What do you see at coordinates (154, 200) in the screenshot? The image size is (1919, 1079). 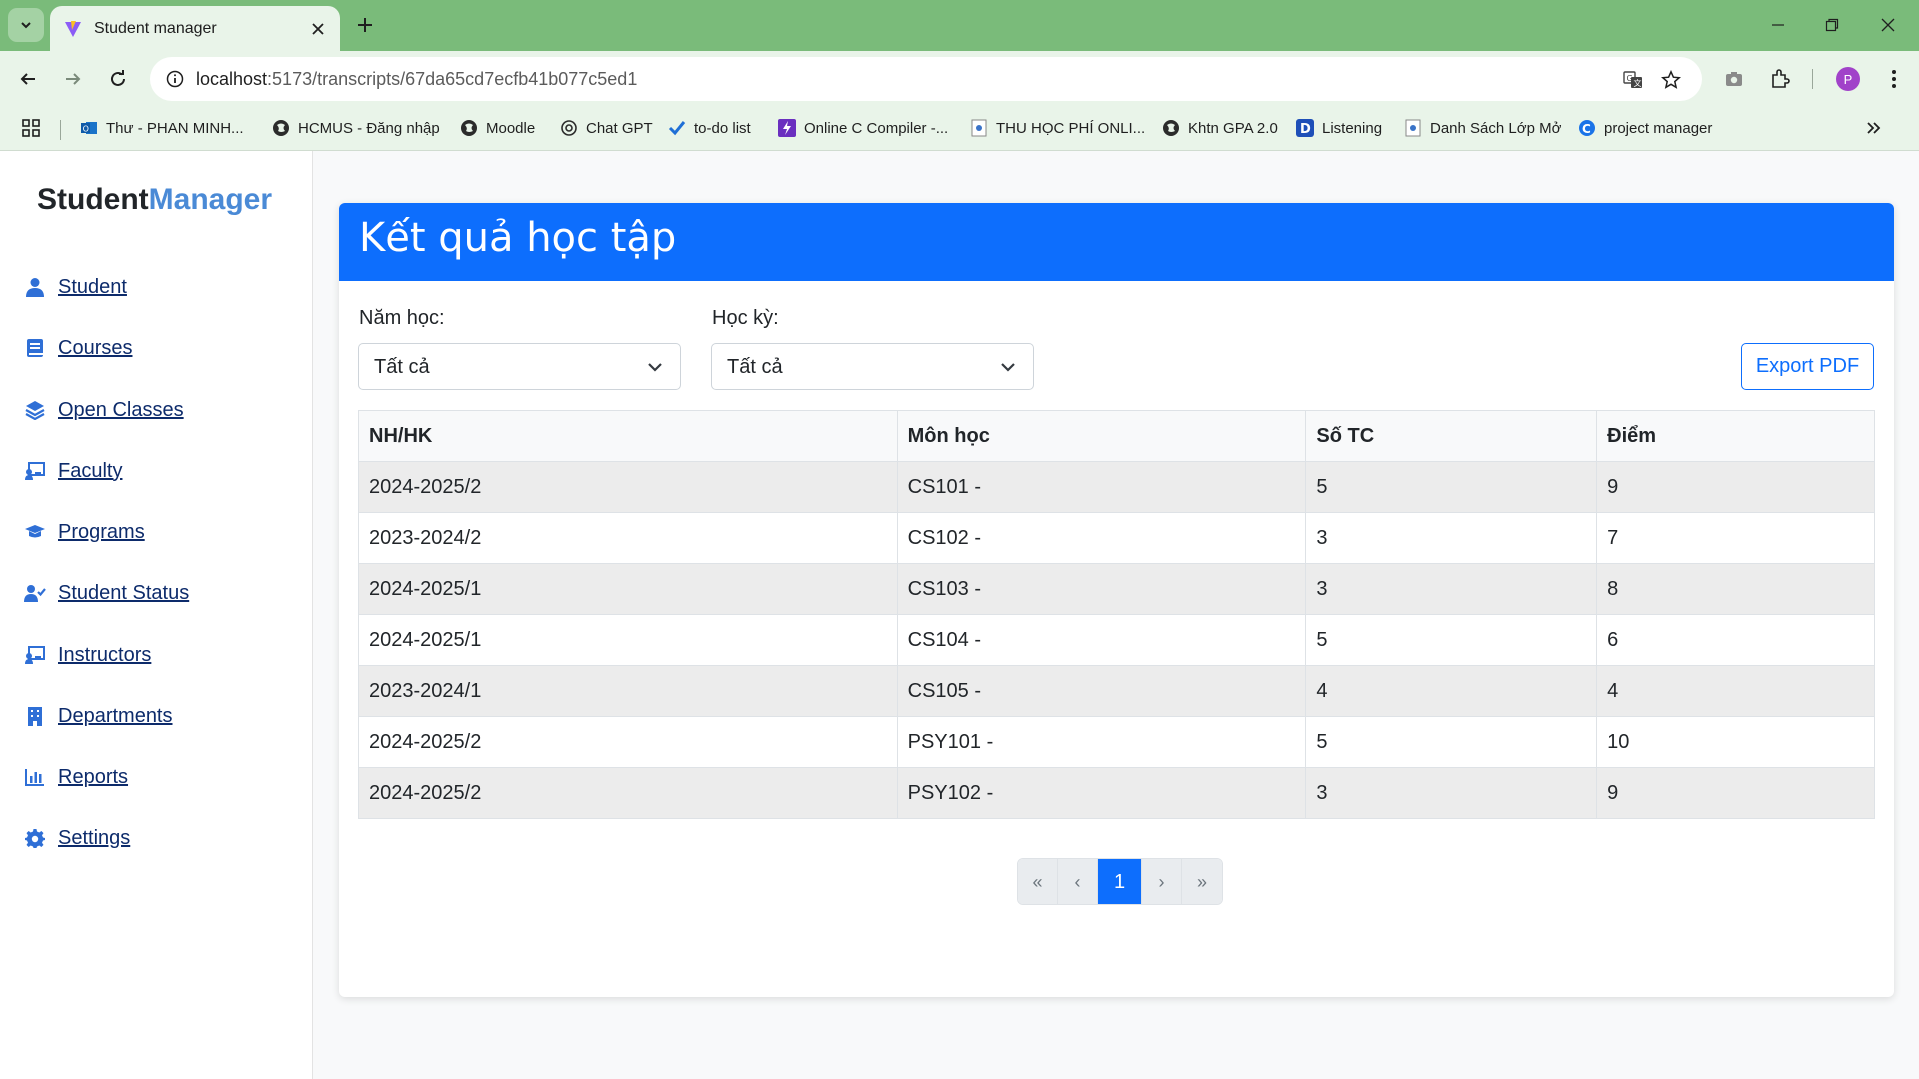 I see `app-logo: StudentManager` at bounding box center [154, 200].